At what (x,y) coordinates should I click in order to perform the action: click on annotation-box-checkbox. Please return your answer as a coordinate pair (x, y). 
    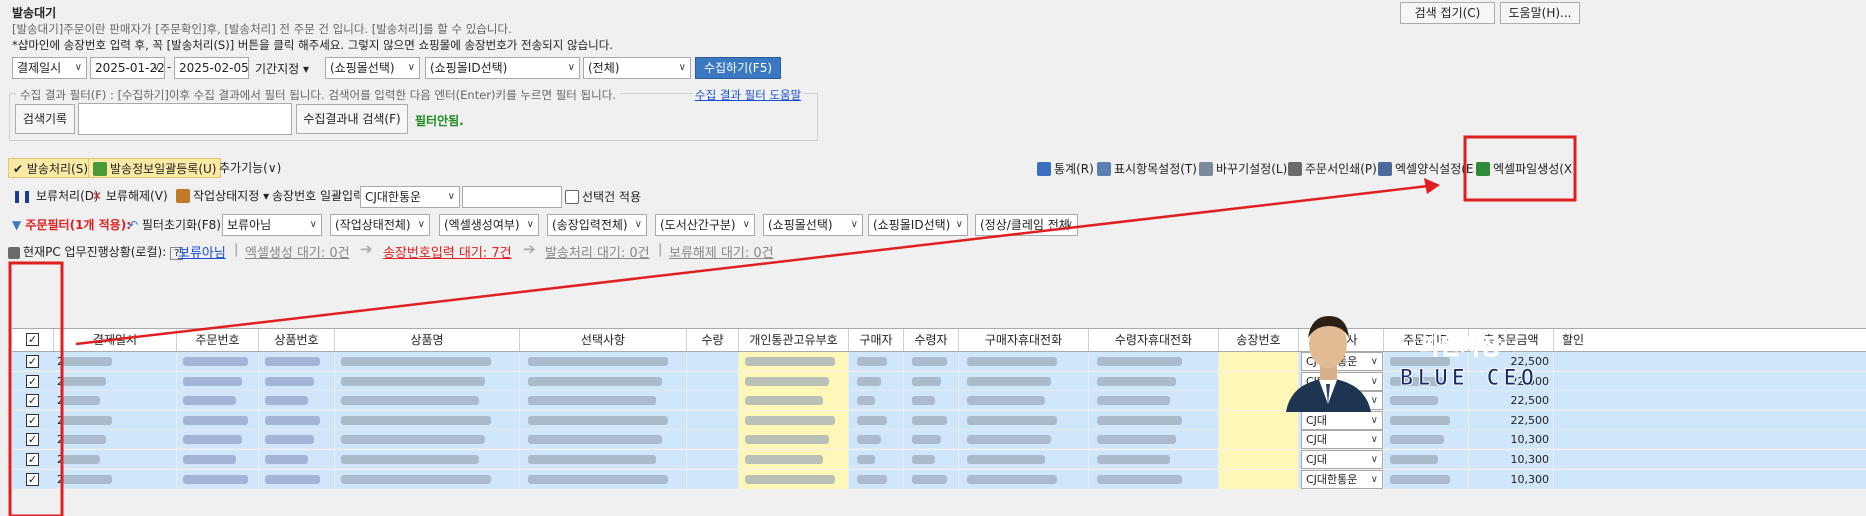
    Looking at the image, I should click on (36, 388).